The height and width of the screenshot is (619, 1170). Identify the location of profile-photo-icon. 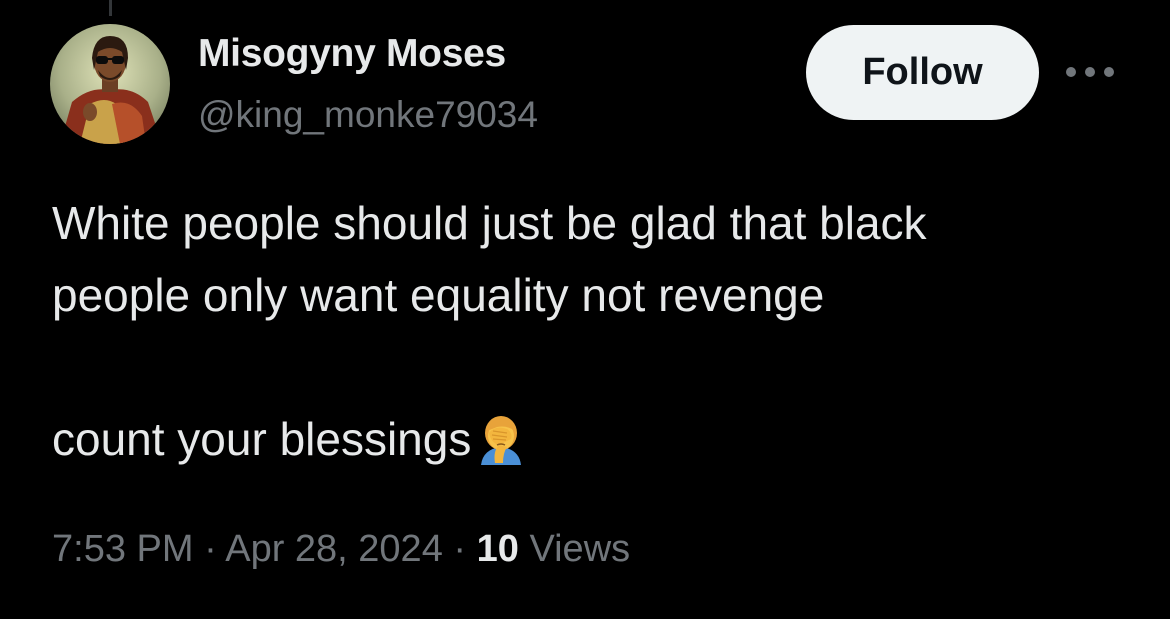
(110, 84).